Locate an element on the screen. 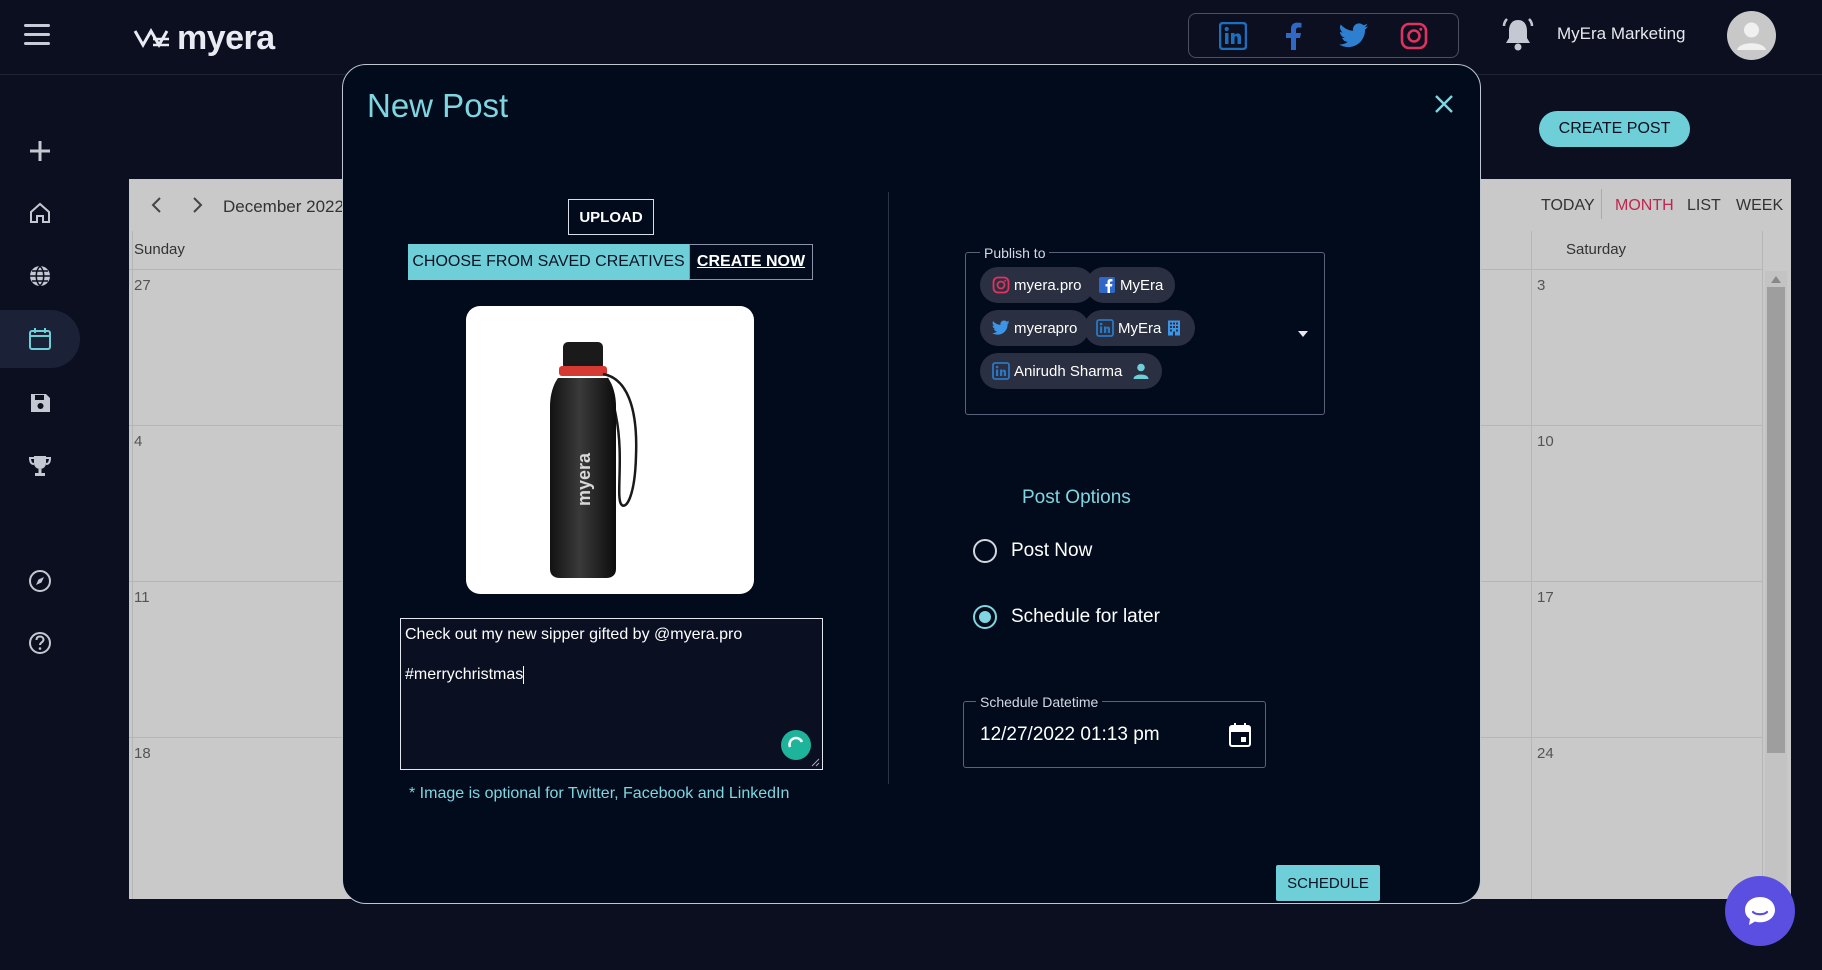 This screenshot has height=970, width=1822. schedule-datetime-label: Schedule Datetime is located at coordinates (1039, 702).